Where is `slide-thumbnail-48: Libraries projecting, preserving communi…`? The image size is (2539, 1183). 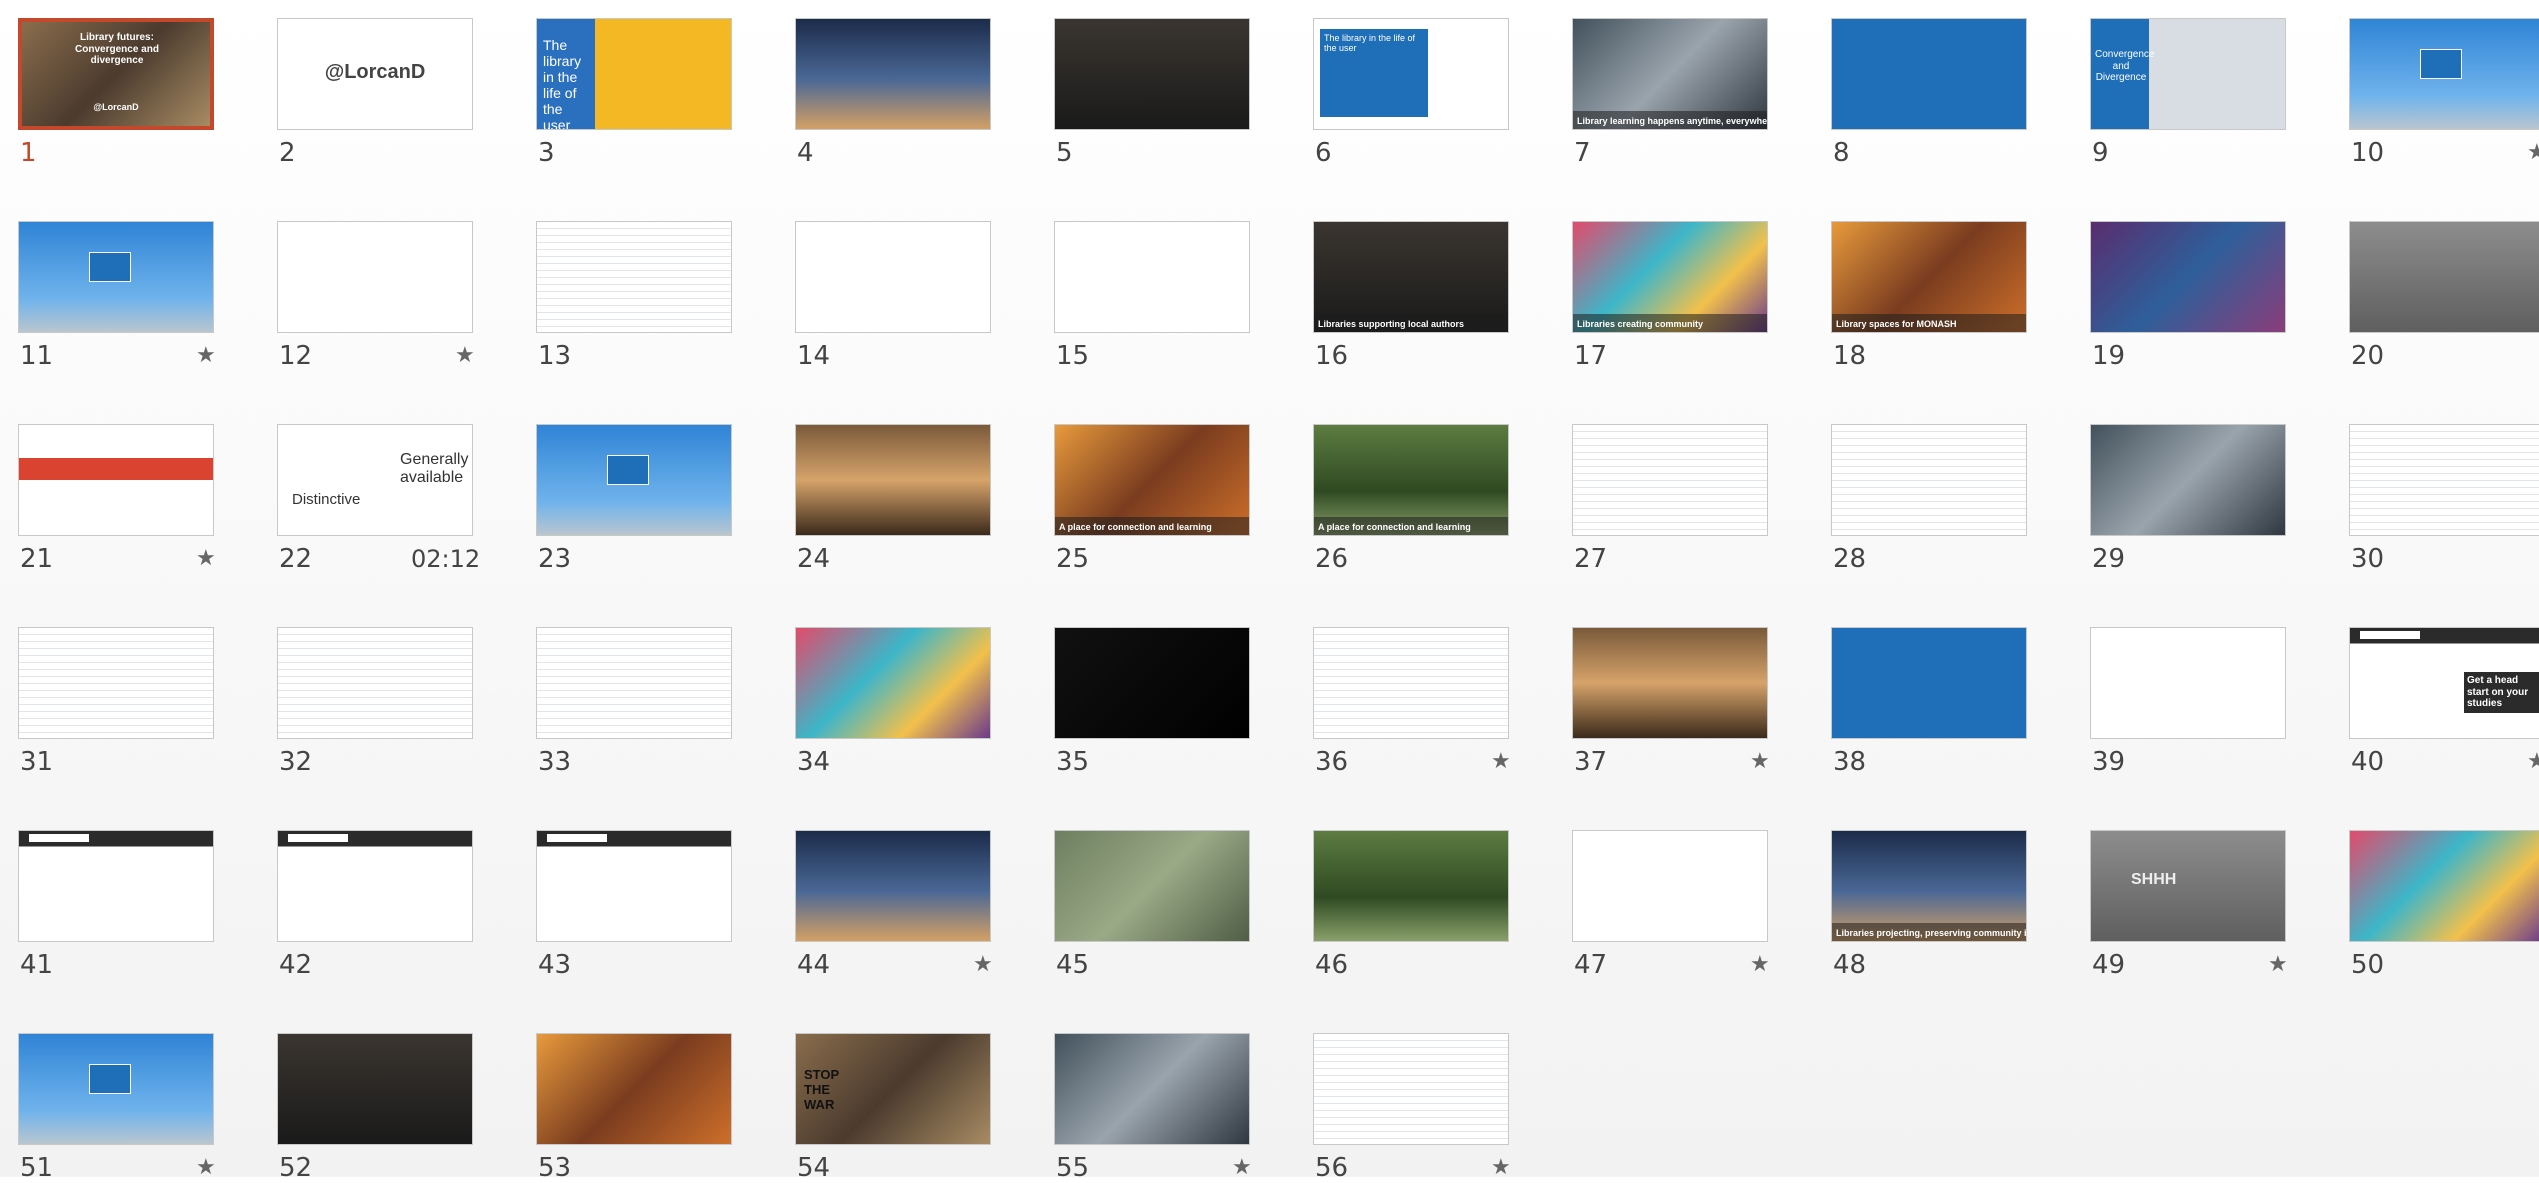 slide-thumbnail-48: Libraries projecting, preserving communi… is located at coordinates (1931, 905).